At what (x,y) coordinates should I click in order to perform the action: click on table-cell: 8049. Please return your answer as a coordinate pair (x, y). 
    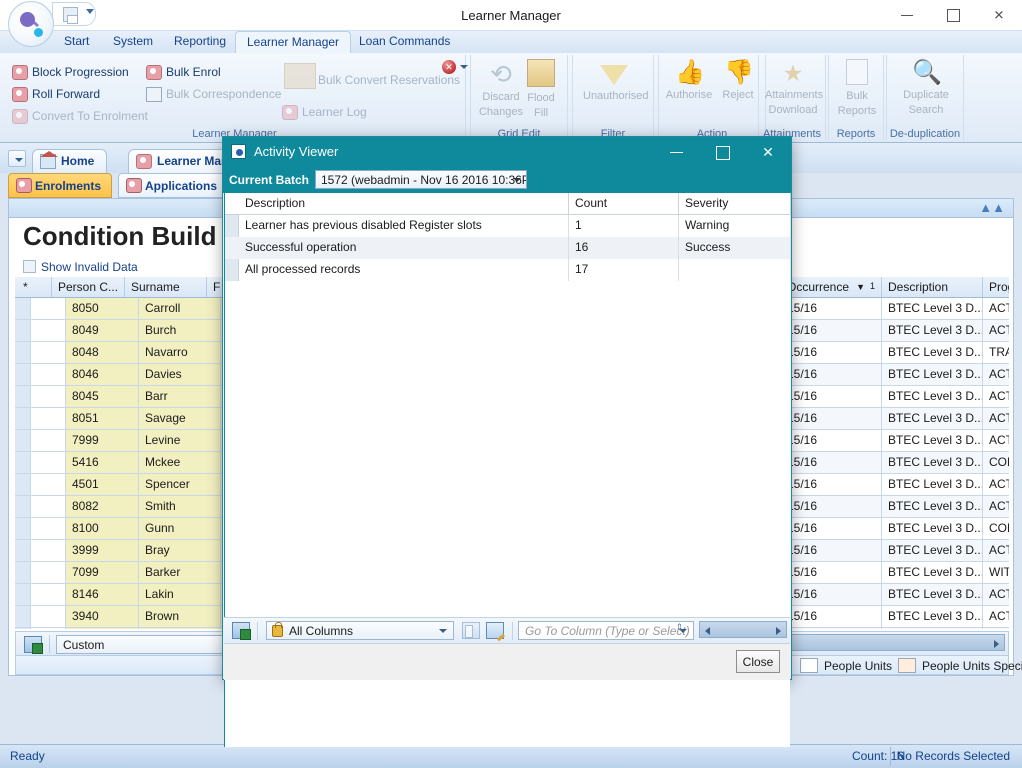
    Looking at the image, I should click on (102, 331).